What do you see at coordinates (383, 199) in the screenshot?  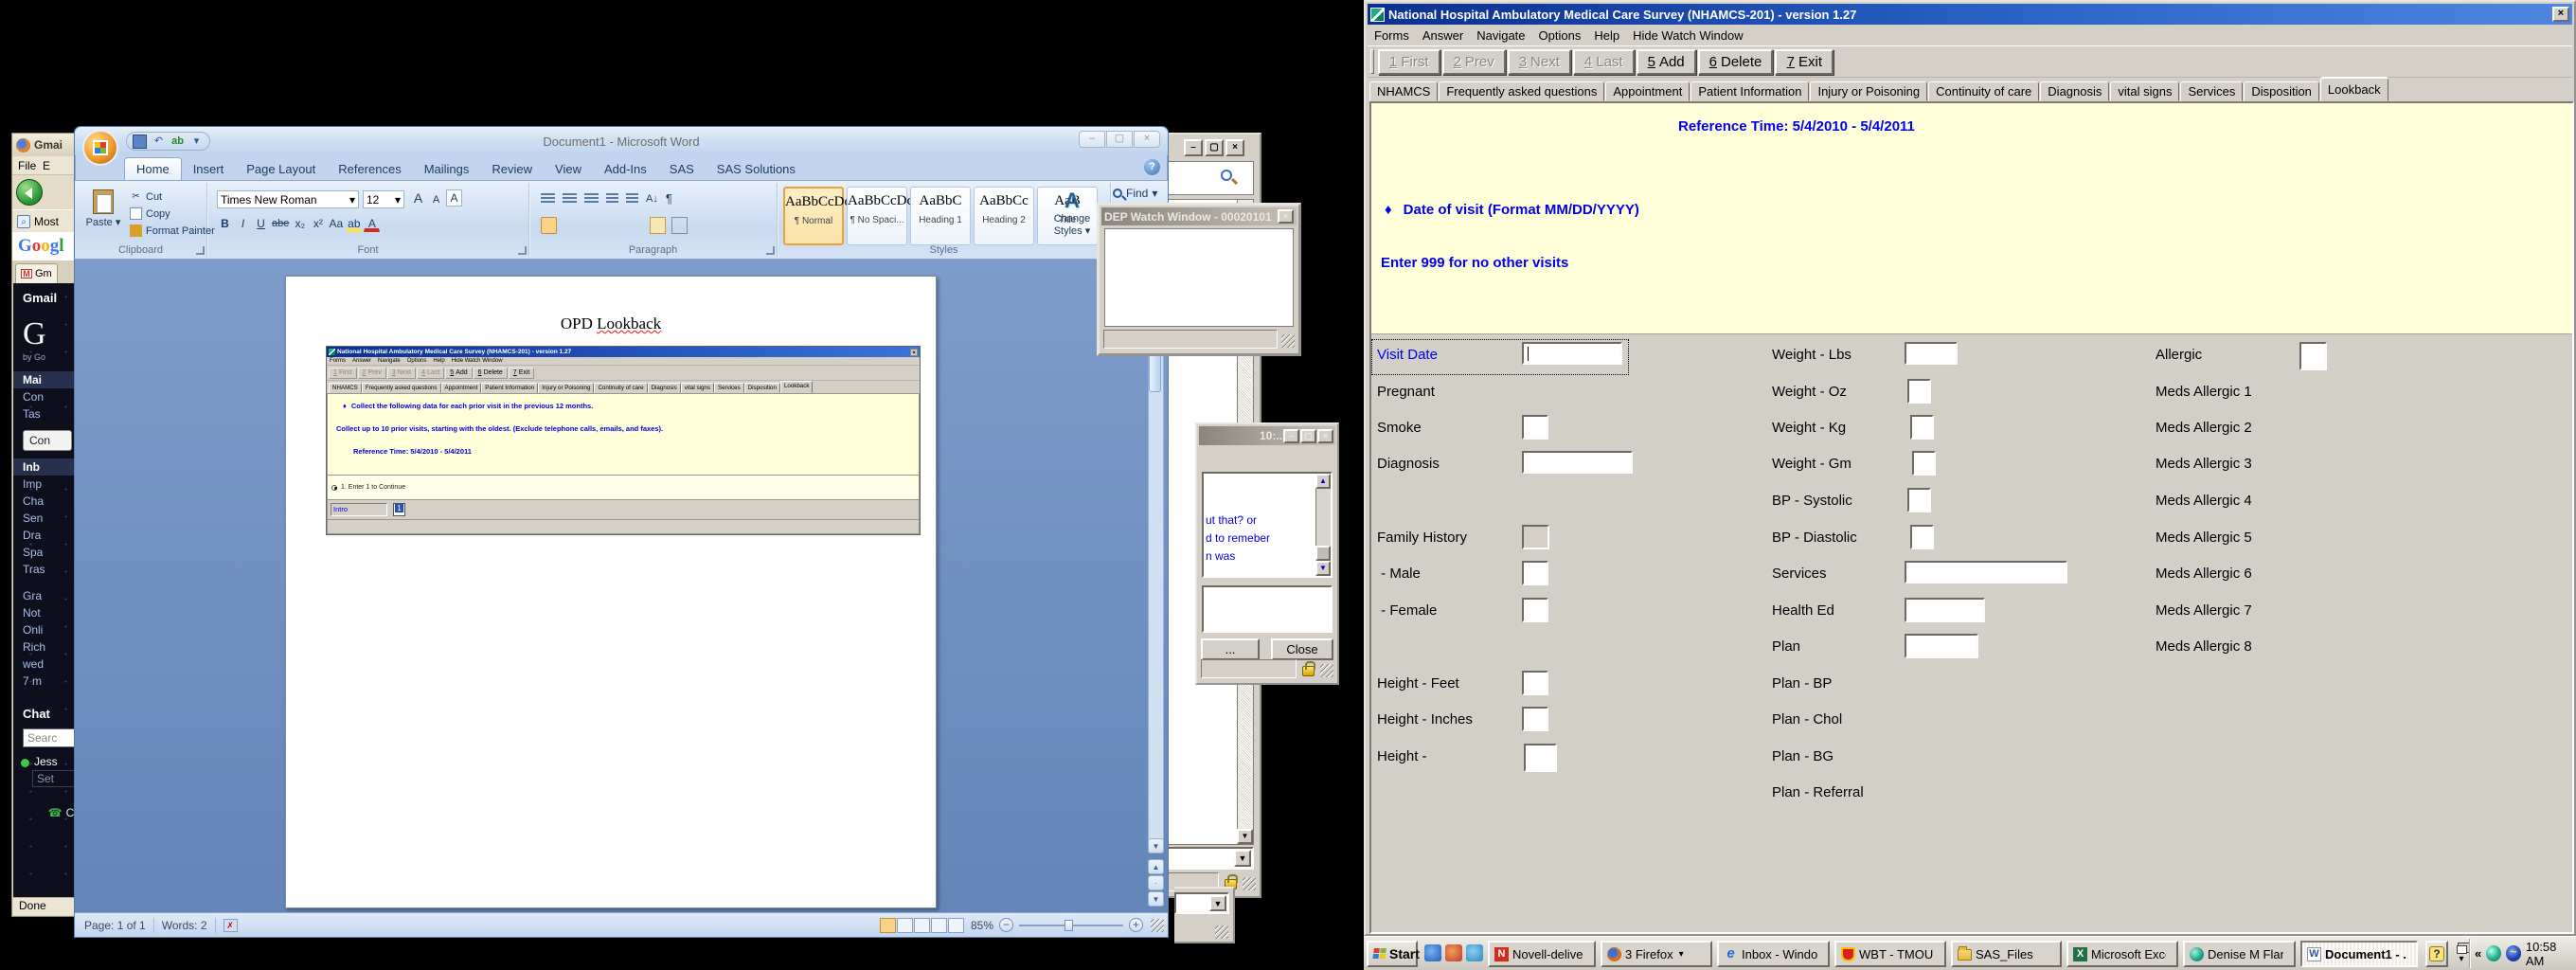 I see `font-size-combo: 12 ▾` at bounding box center [383, 199].